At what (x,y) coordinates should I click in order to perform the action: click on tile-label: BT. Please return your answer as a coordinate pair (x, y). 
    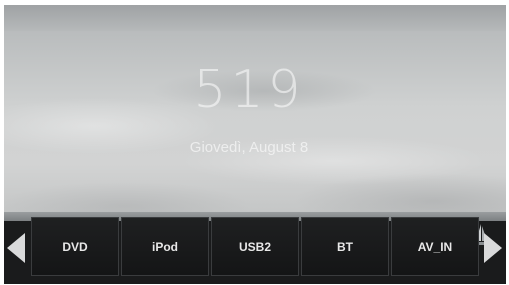
    Looking at the image, I should click on (345, 246).